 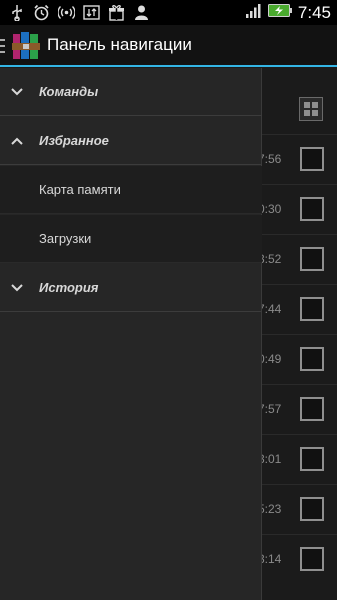 I want to click on battery-charging-icon, so click(x=279, y=12).